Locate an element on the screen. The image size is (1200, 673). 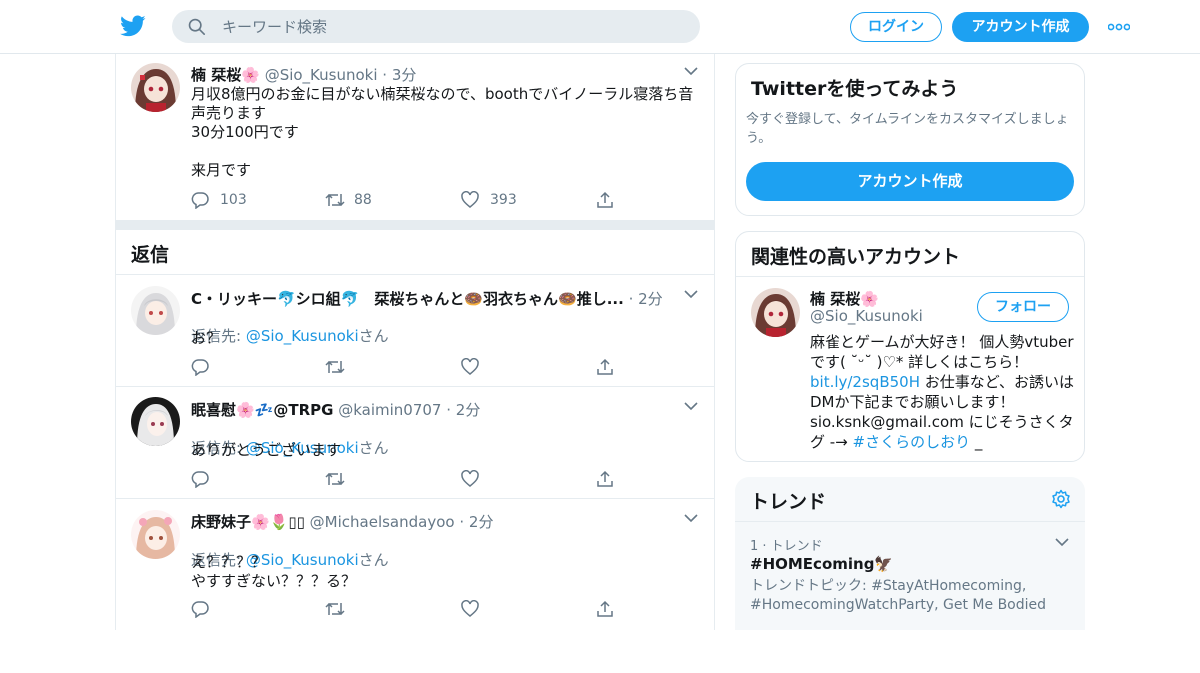
section-separator is located at coordinates (415, 225).